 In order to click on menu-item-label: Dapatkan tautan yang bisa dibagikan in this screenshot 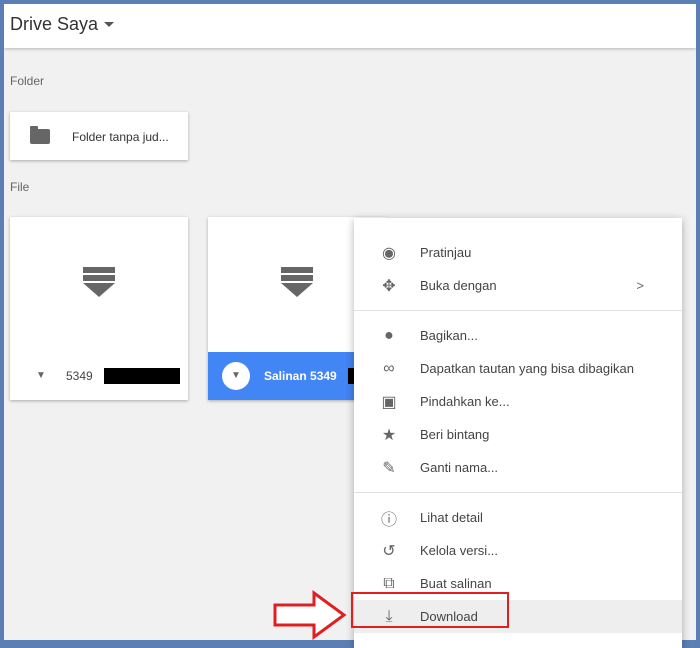, I will do `click(527, 368)`.